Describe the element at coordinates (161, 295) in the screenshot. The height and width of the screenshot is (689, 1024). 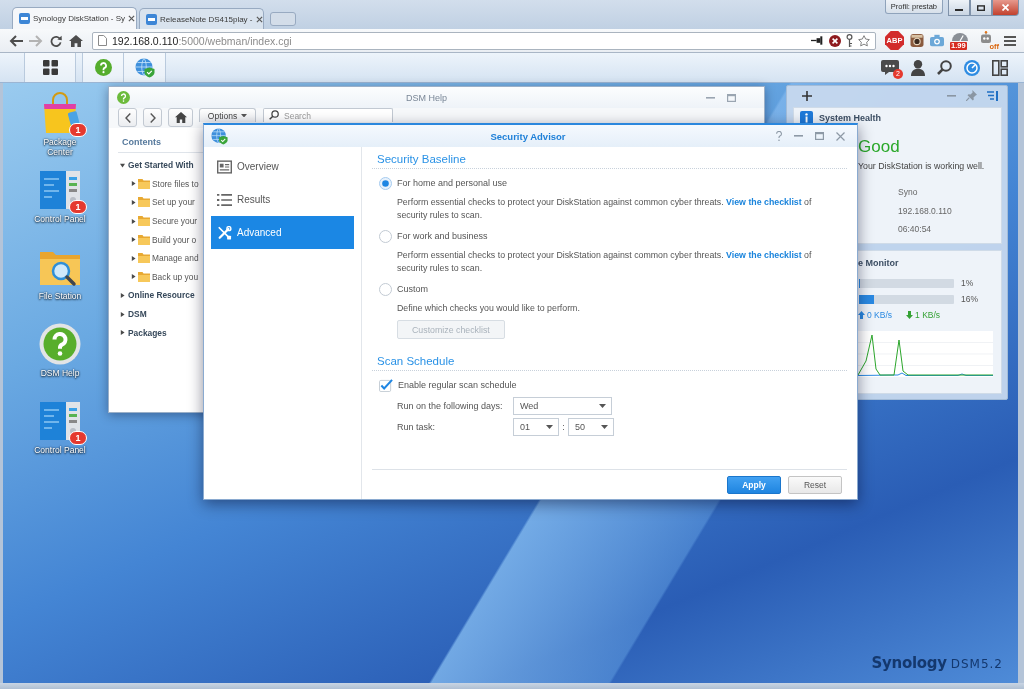
I see `tree-item: Online Resource` at that location.